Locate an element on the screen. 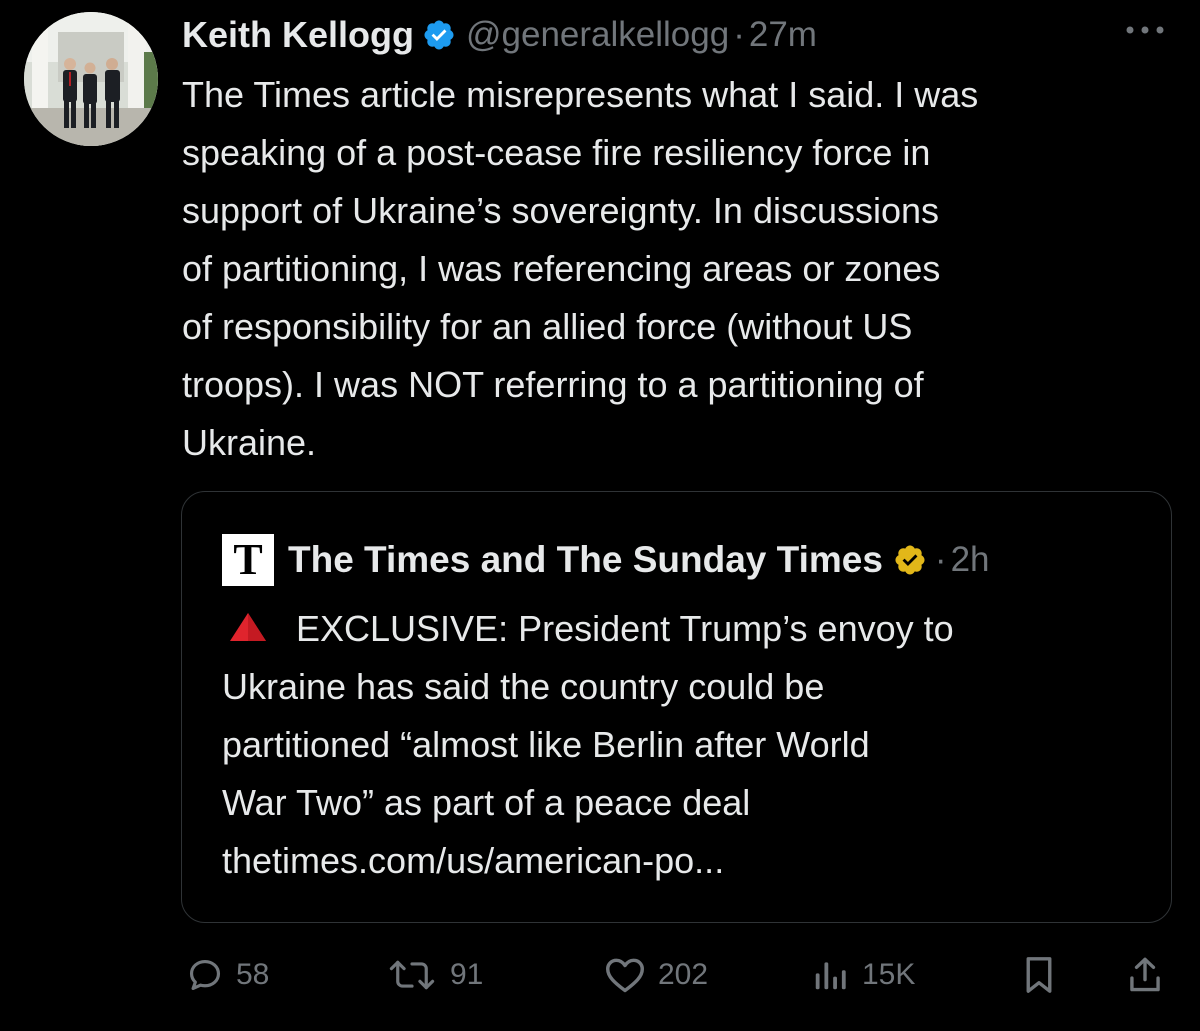 The width and height of the screenshot is (1200, 1031). red-triangle-icon is located at coordinates (248, 627).